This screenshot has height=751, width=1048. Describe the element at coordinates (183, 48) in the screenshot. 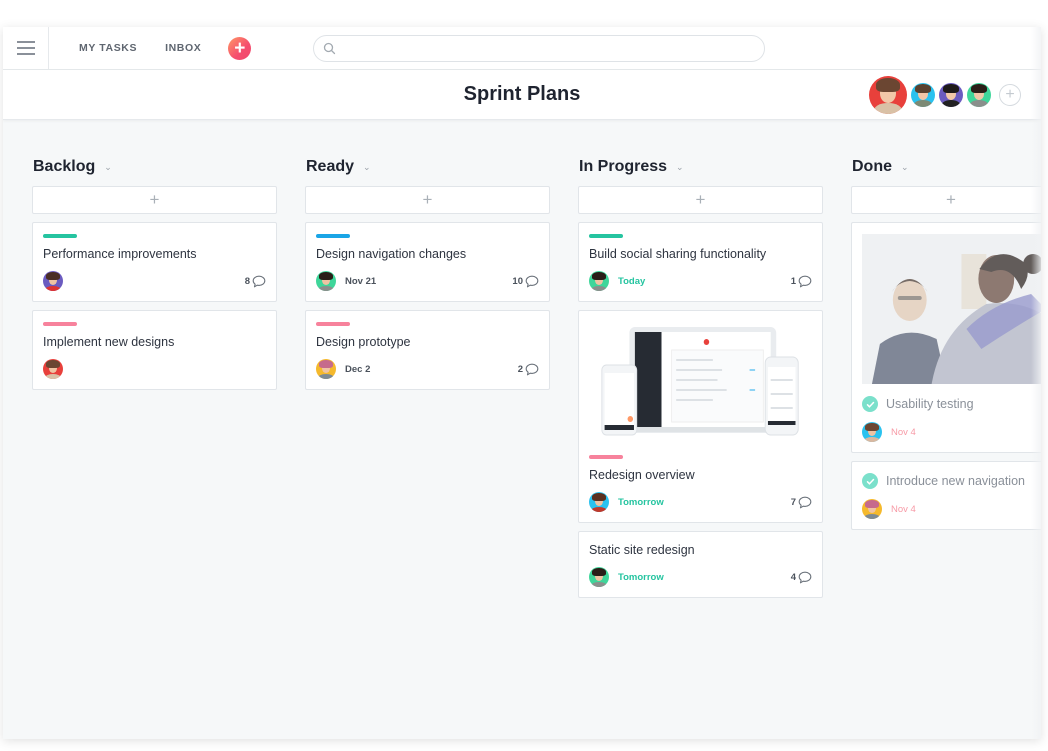

I see `nav-inbox: INBOX` at that location.